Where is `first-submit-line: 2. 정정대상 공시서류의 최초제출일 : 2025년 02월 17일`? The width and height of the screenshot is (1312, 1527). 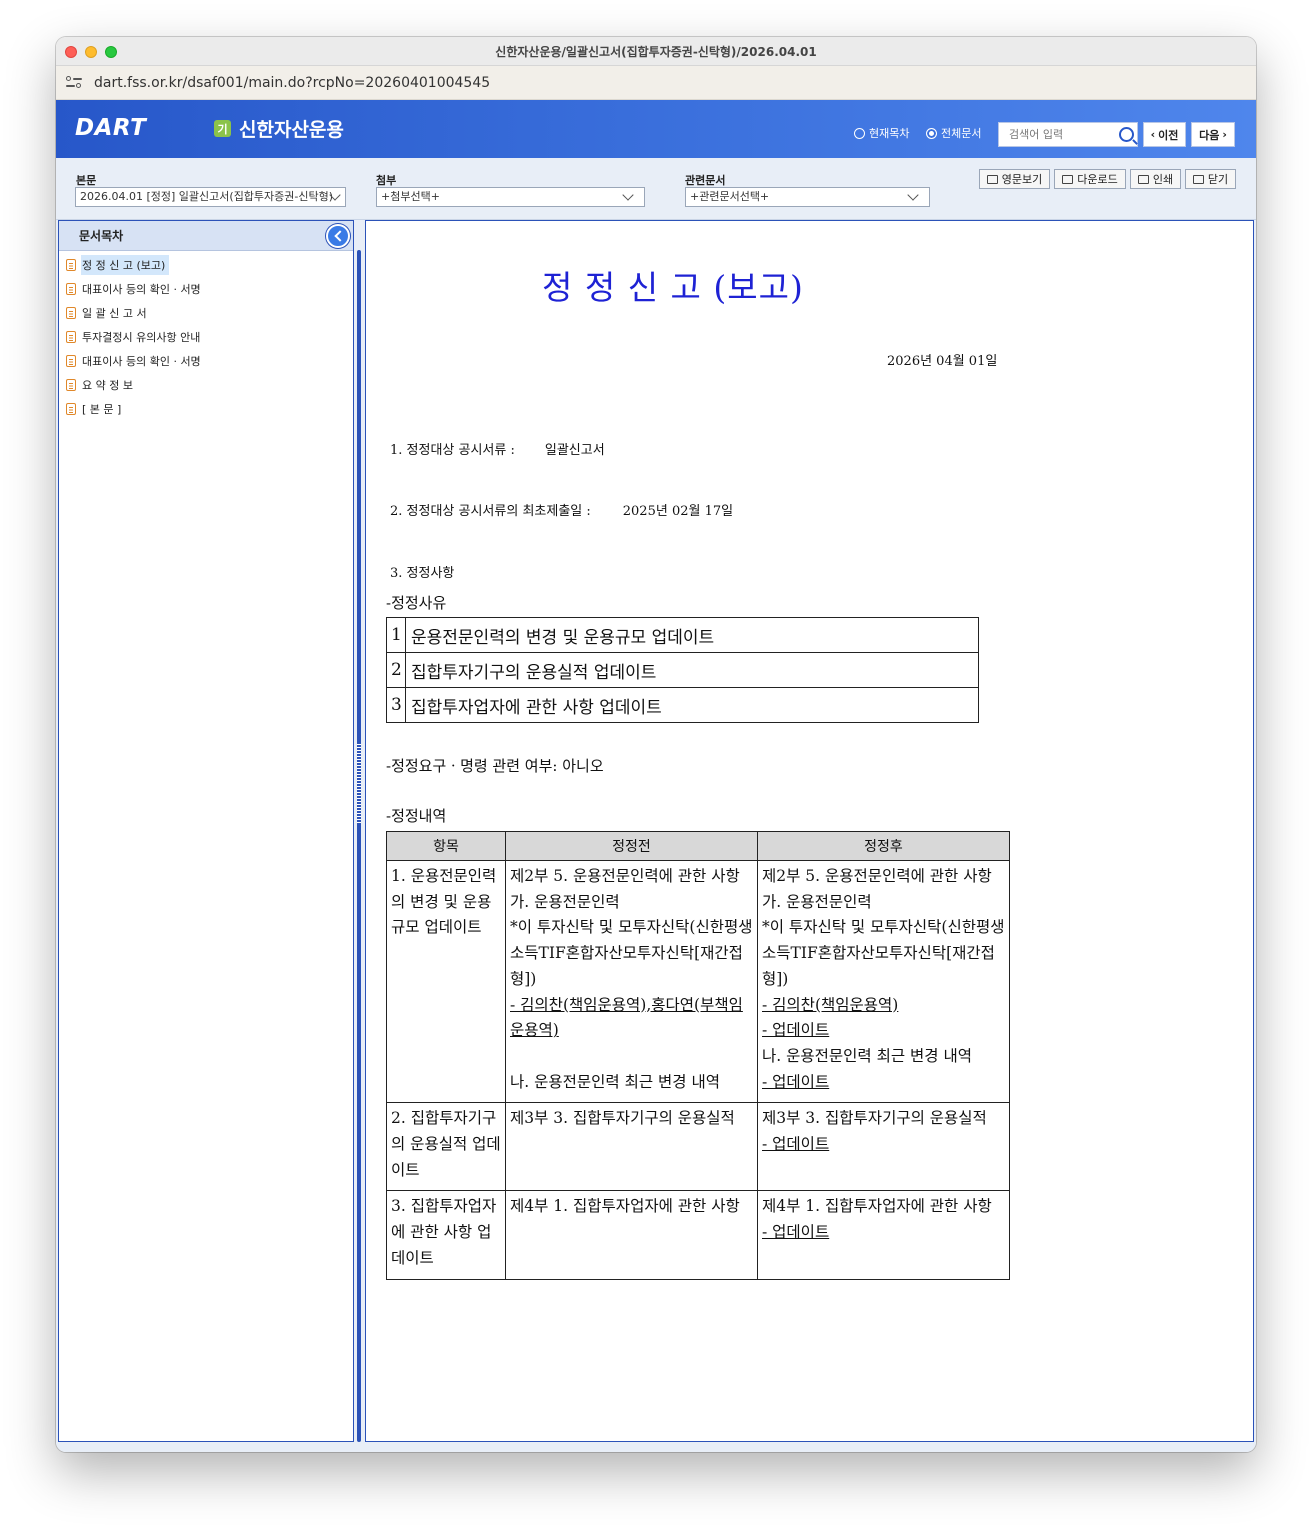 first-submit-line: 2. 정정대상 공시서류의 최초제출일 : 2025년 02월 17일 is located at coordinates (561, 509).